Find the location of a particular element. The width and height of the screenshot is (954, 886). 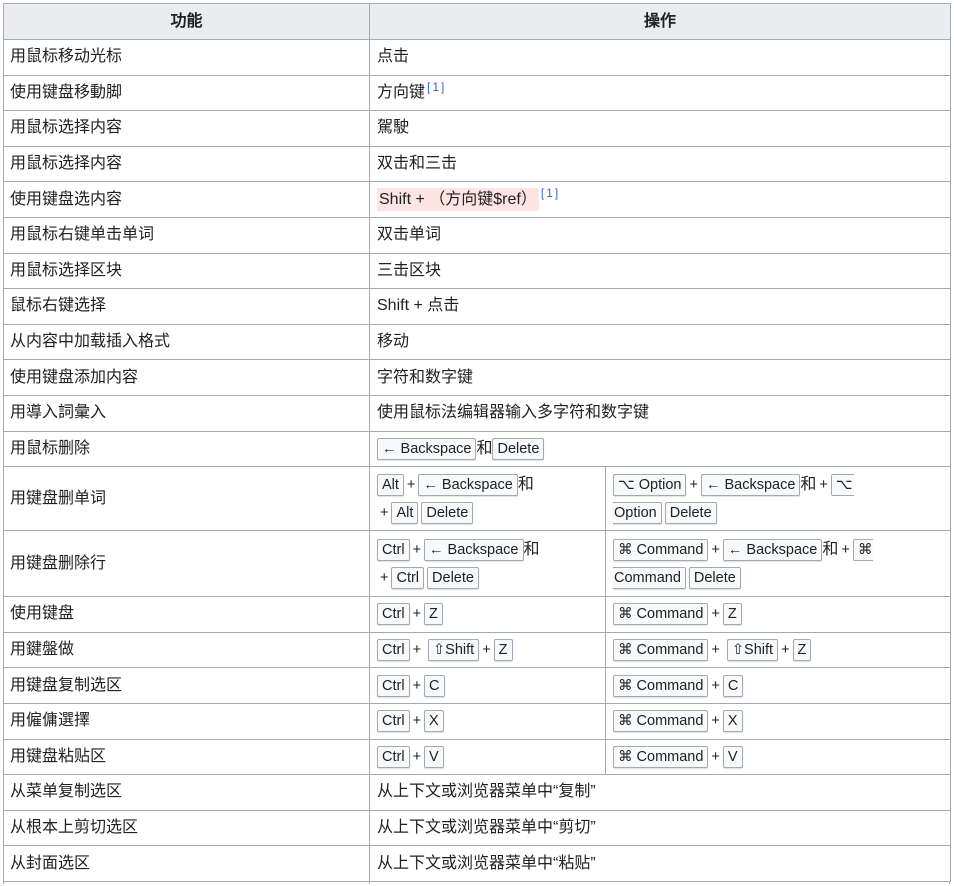

table-header-row: 功能 操作 is located at coordinates (477, 21).